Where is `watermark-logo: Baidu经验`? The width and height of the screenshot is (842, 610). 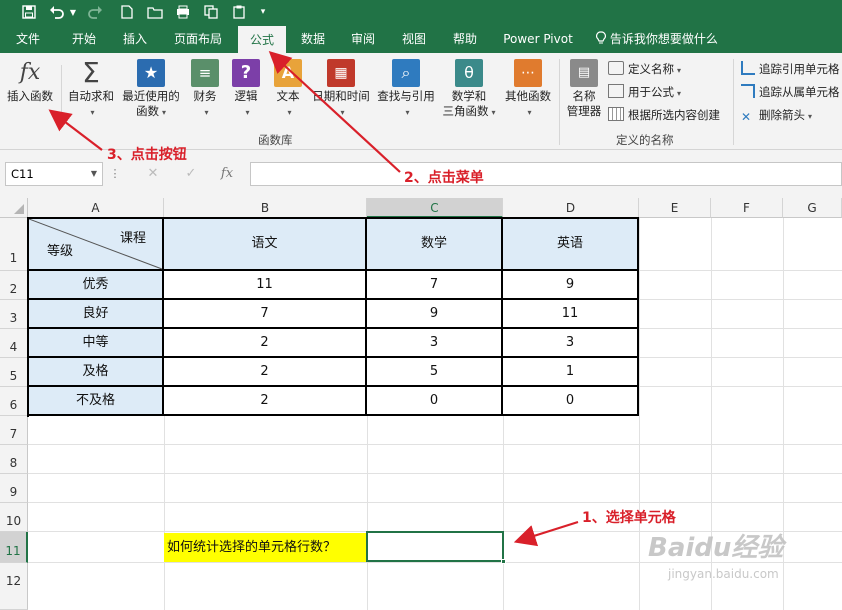 watermark-logo: Baidu经验 is located at coordinates (716, 548).